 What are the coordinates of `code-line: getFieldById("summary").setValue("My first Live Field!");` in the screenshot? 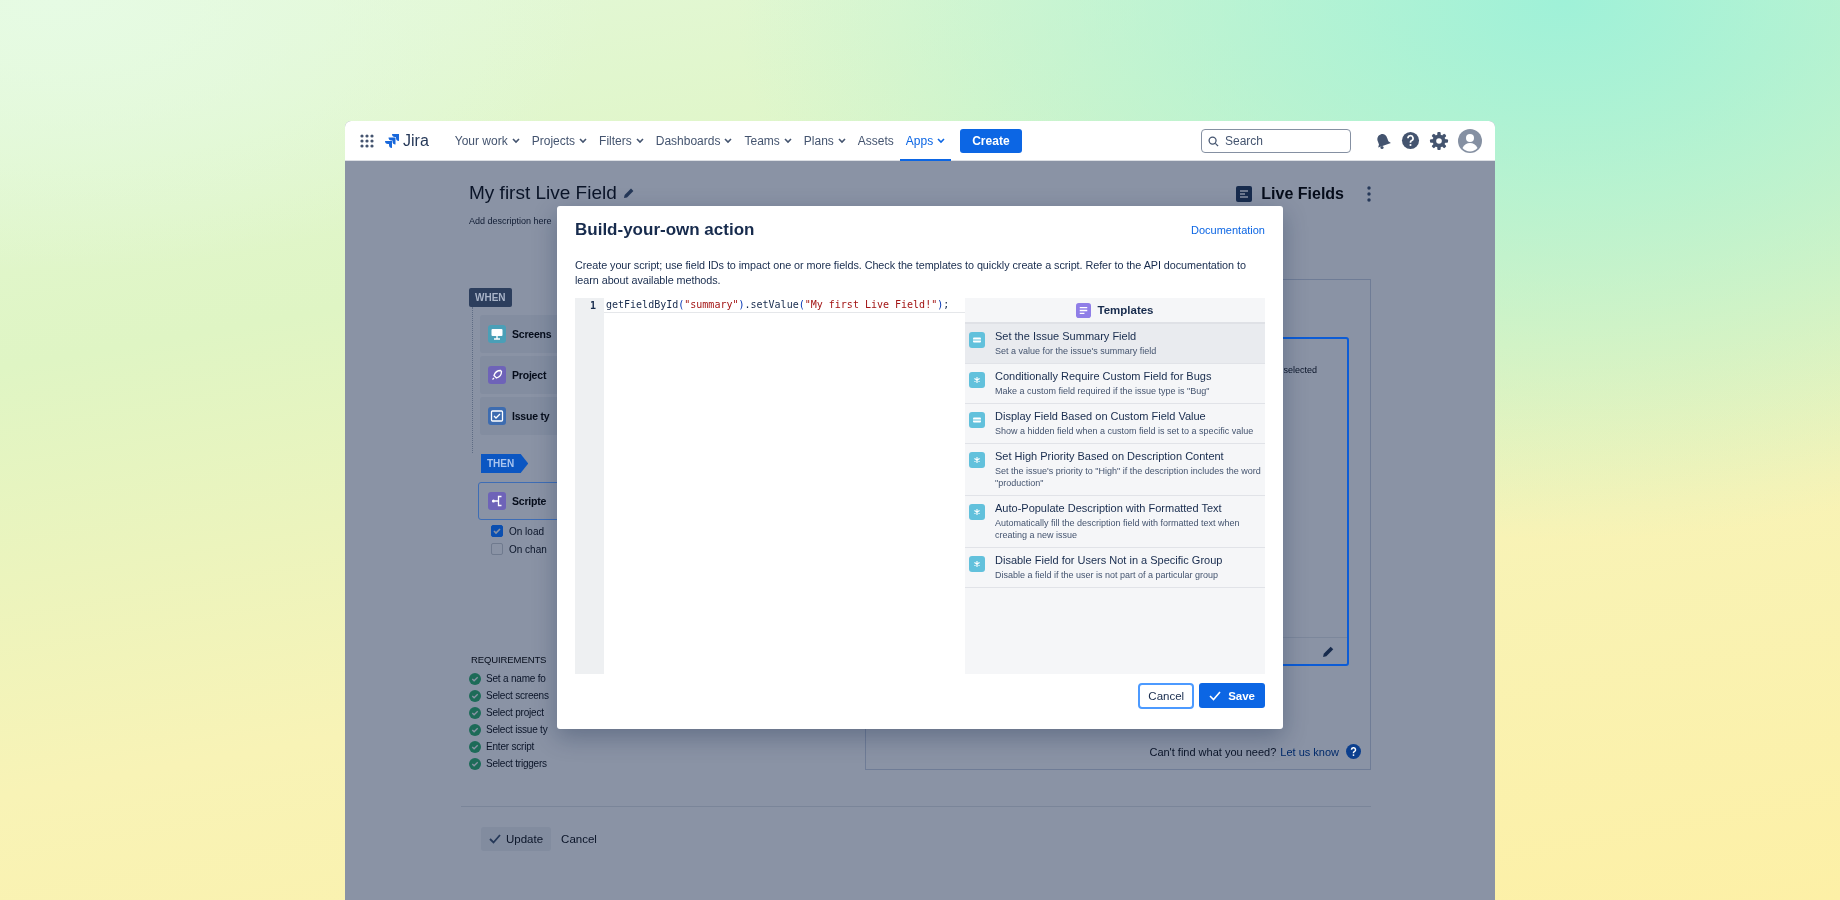 It's located at (784, 305).